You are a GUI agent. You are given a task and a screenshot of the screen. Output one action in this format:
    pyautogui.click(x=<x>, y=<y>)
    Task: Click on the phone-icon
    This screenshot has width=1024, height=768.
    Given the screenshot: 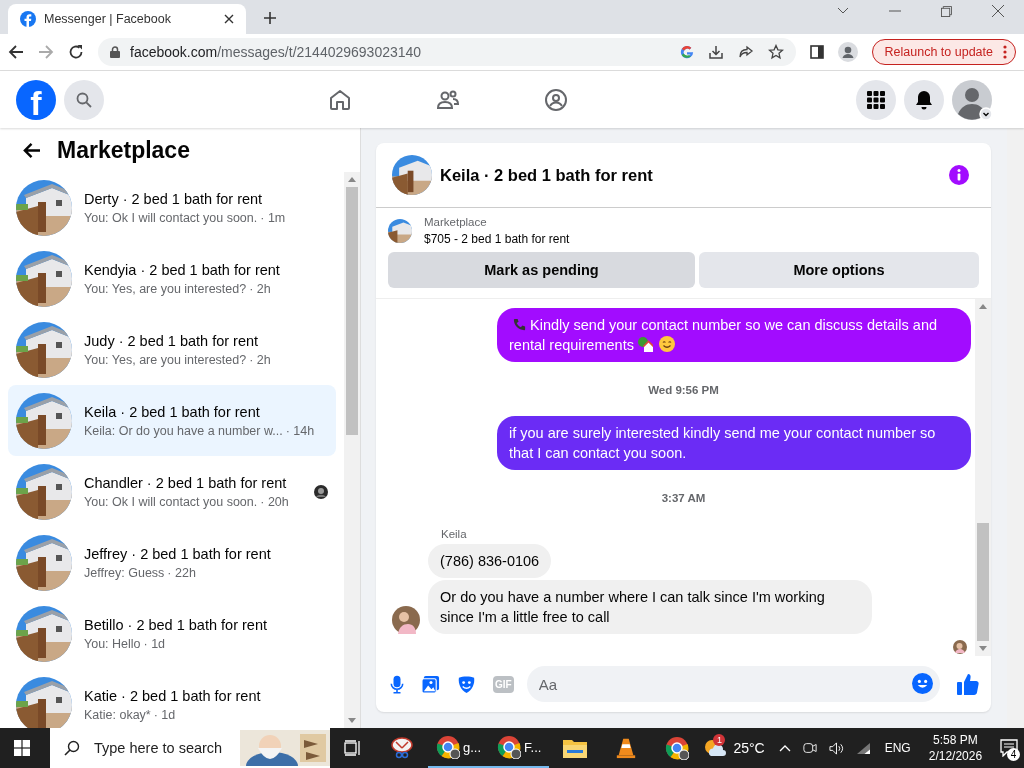 What is the action you would take?
    pyautogui.click(x=519, y=324)
    